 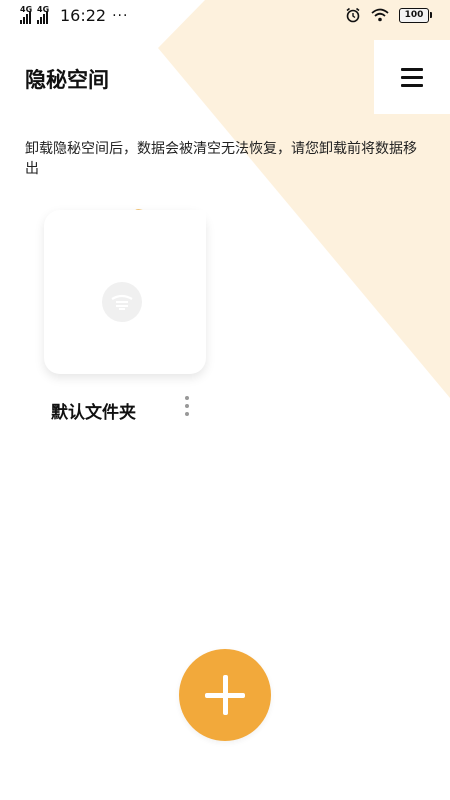 I want to click on uninstall-notice: 卸载隐秘空间后，数据会被清空无法恢复，请您卸载前将数据移出, so click(x=221, y=159).